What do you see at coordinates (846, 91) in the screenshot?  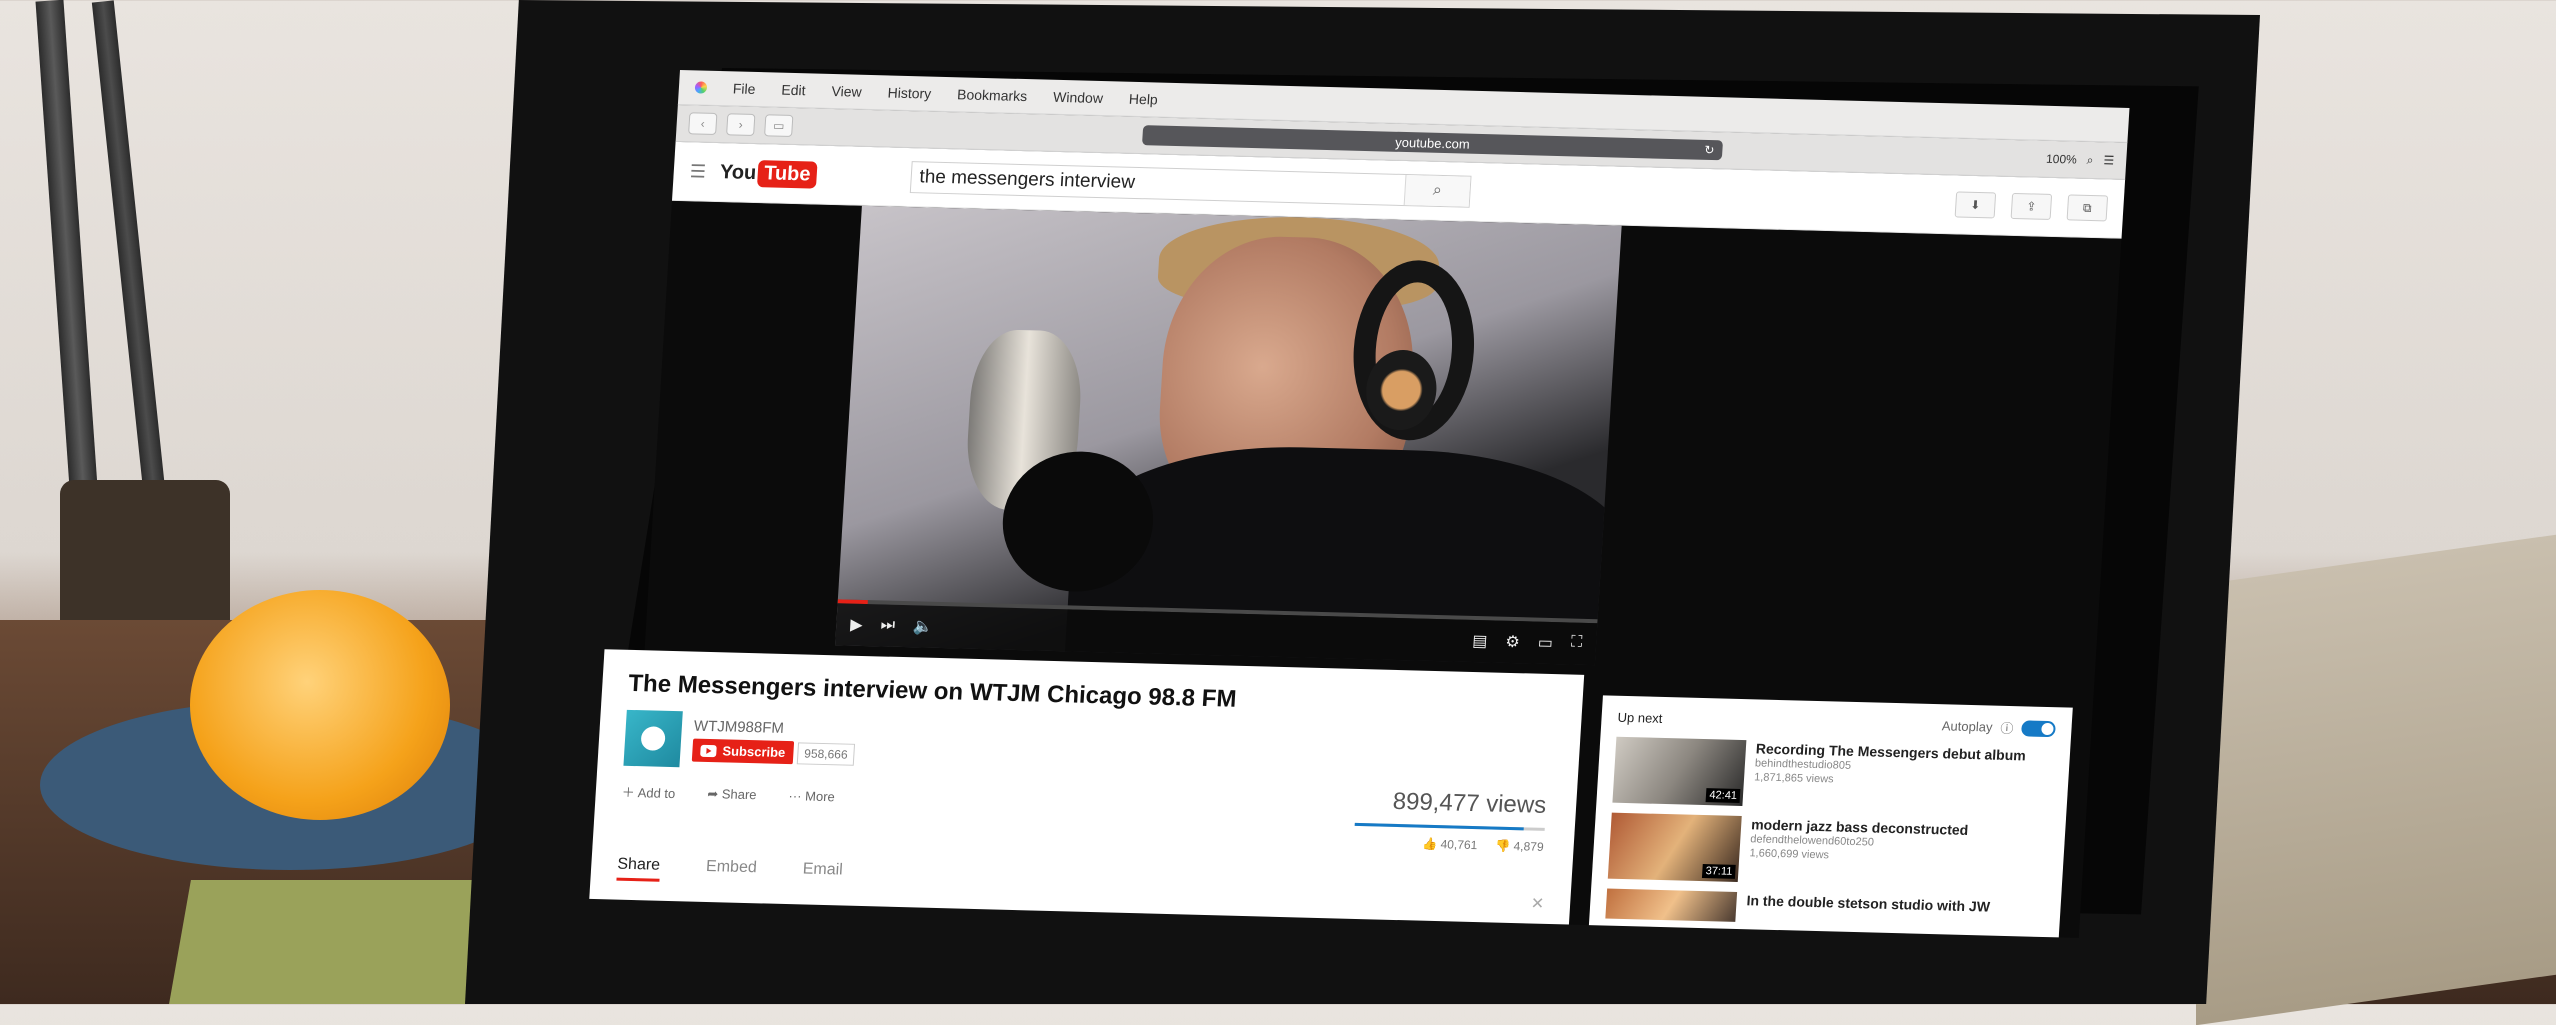 I see `menu-view: View` at bounding box center [846, 91].